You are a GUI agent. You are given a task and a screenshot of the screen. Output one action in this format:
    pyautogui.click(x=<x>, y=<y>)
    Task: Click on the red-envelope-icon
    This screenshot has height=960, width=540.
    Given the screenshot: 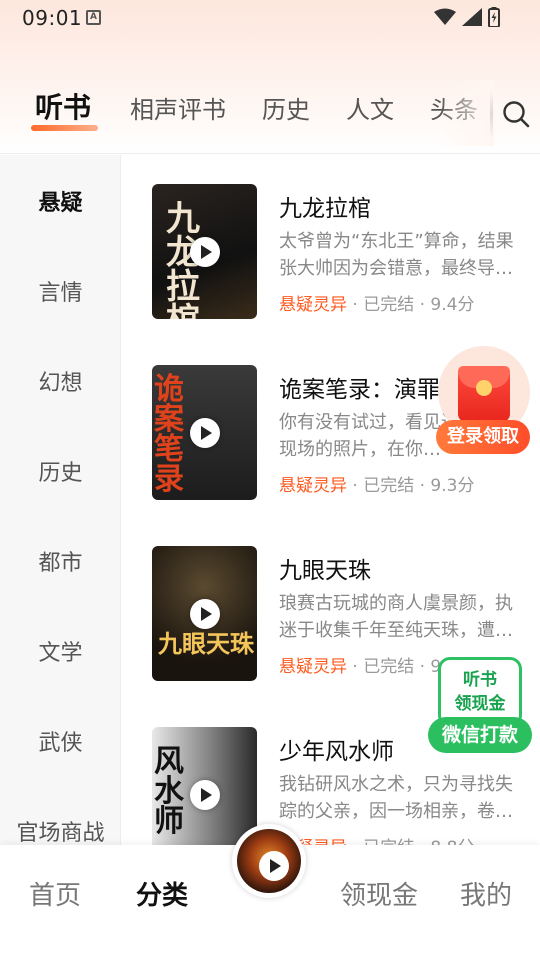 What is the action you would take?
    pyautogui.click(x=484, y=394)
    